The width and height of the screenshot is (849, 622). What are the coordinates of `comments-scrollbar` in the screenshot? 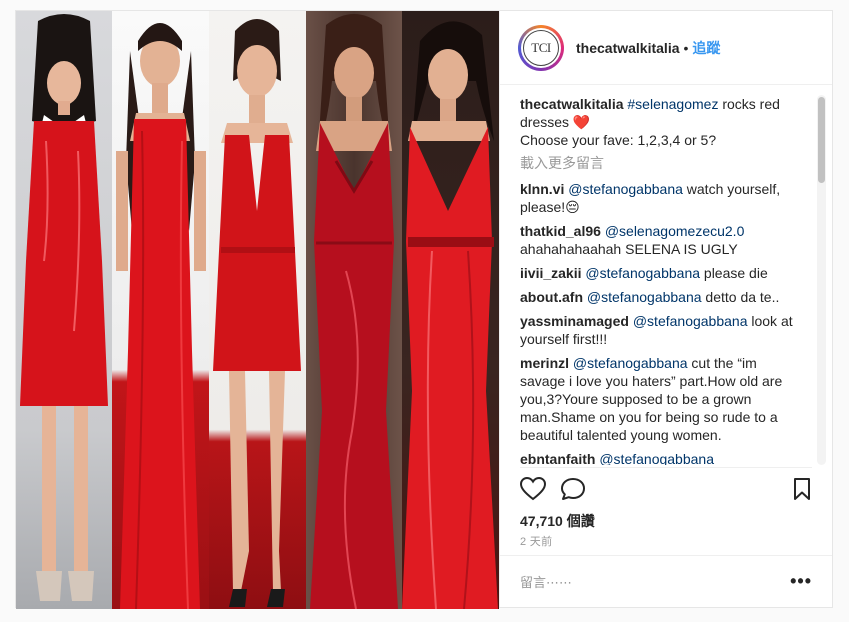 It's located at (821, 280).